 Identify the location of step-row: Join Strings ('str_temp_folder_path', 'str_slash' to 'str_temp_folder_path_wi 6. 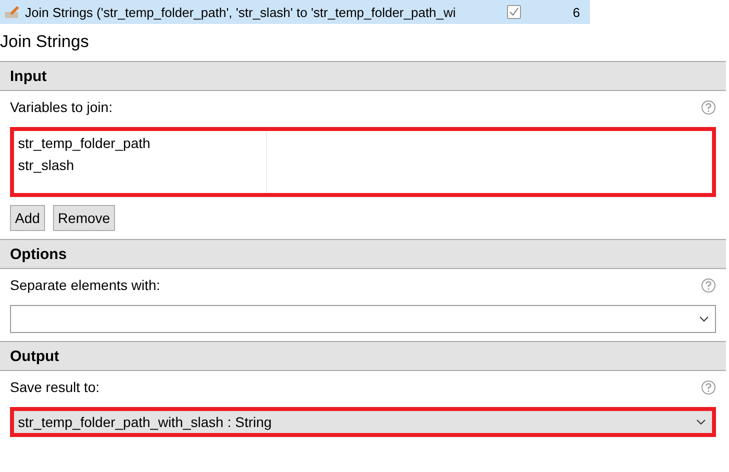
(295, 12).